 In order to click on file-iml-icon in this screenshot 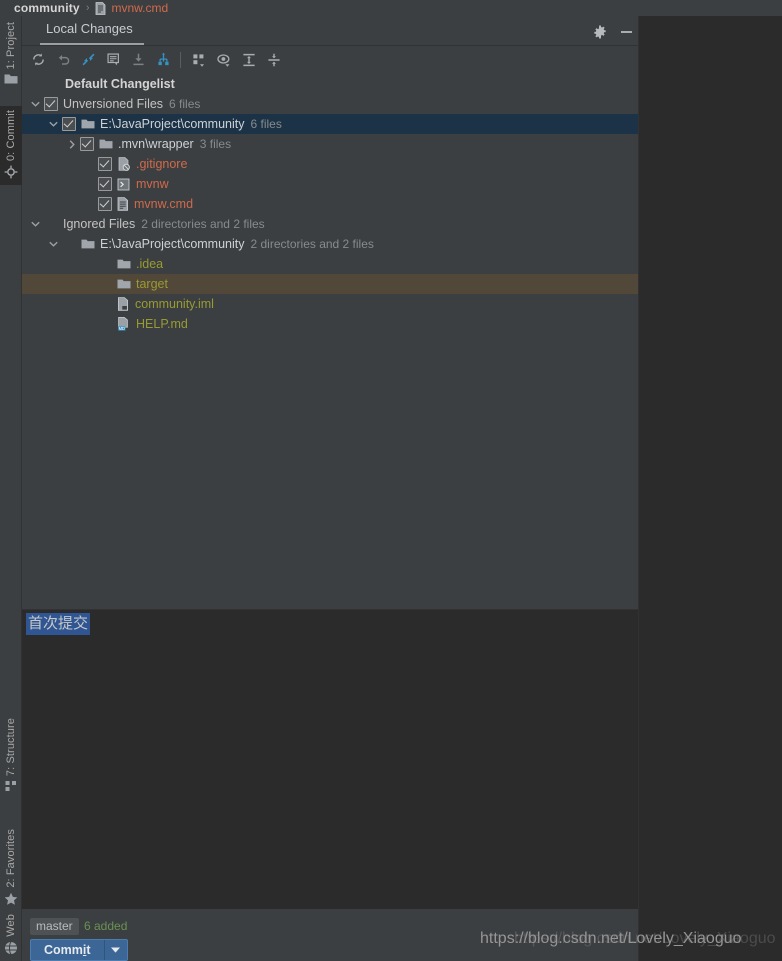, I will do `click(123, 304)`.